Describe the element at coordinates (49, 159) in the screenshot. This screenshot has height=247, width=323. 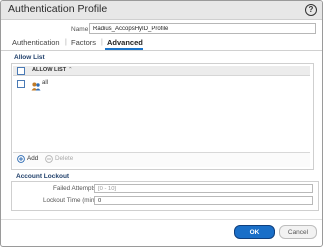
I see `minus-circle-icon` at that location.